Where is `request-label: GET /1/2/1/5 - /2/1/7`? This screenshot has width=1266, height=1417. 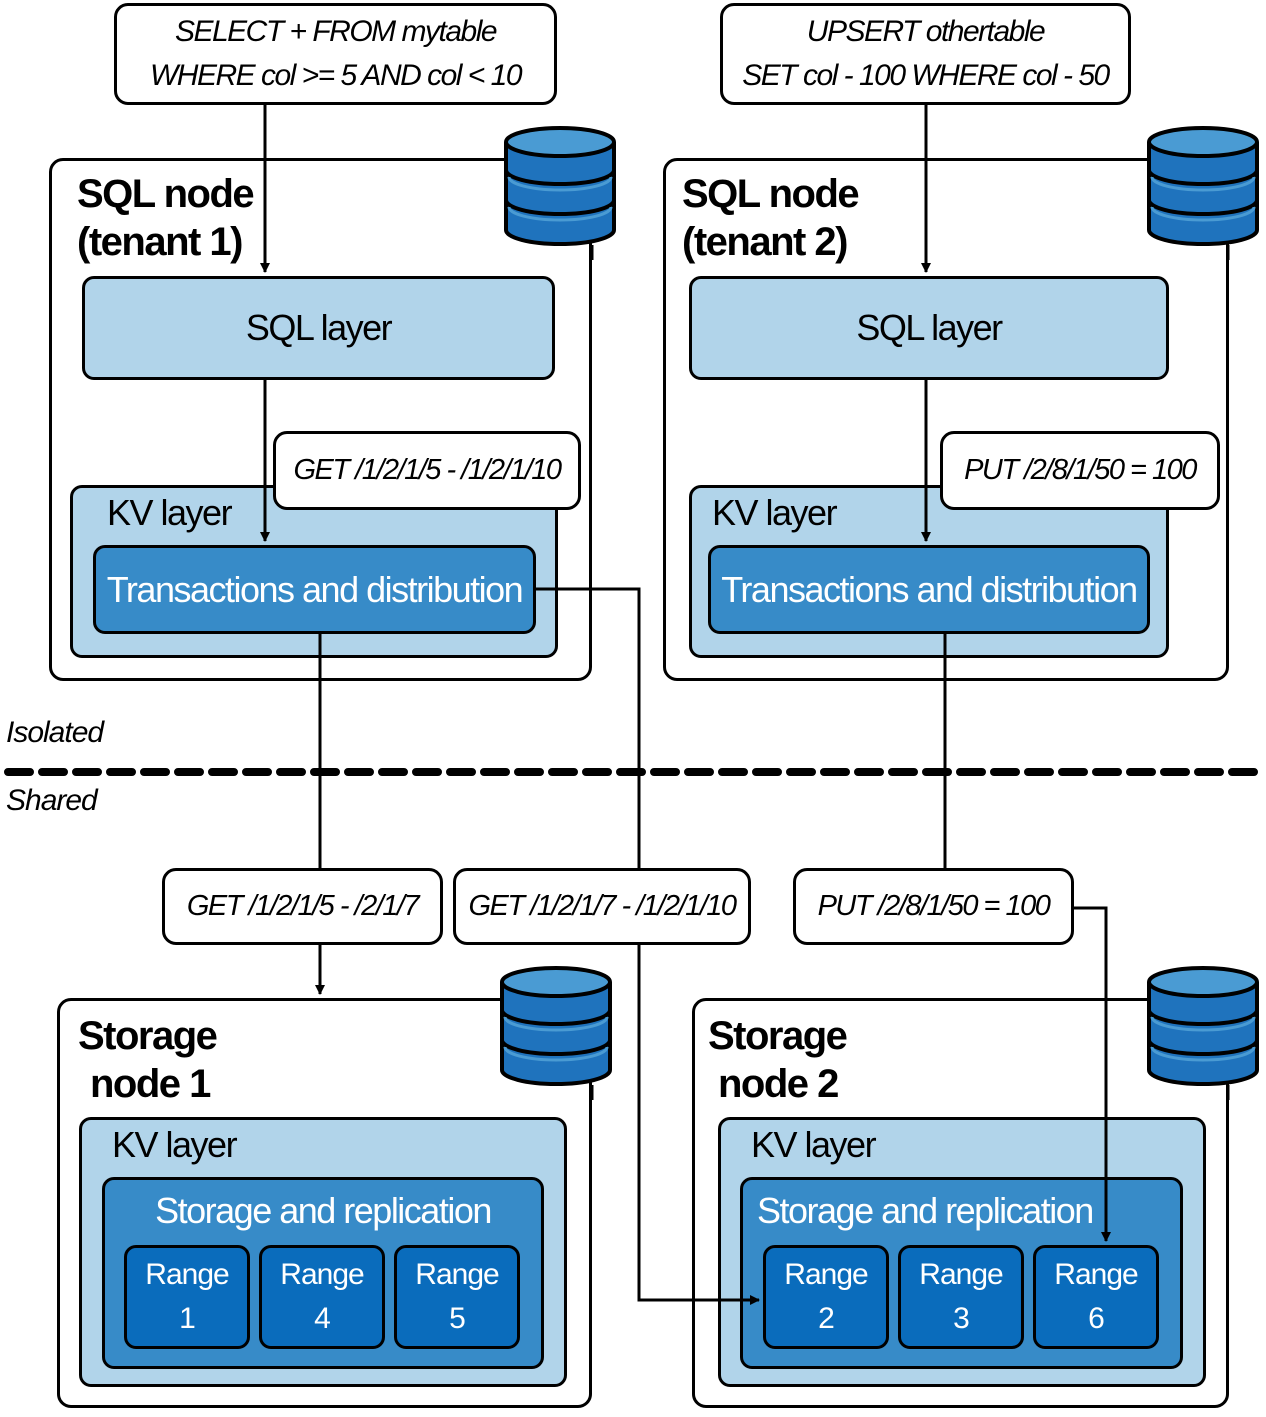 request-label: GET /1/2/1/5 - /2/1/7 is located at coordinates (303, 906).